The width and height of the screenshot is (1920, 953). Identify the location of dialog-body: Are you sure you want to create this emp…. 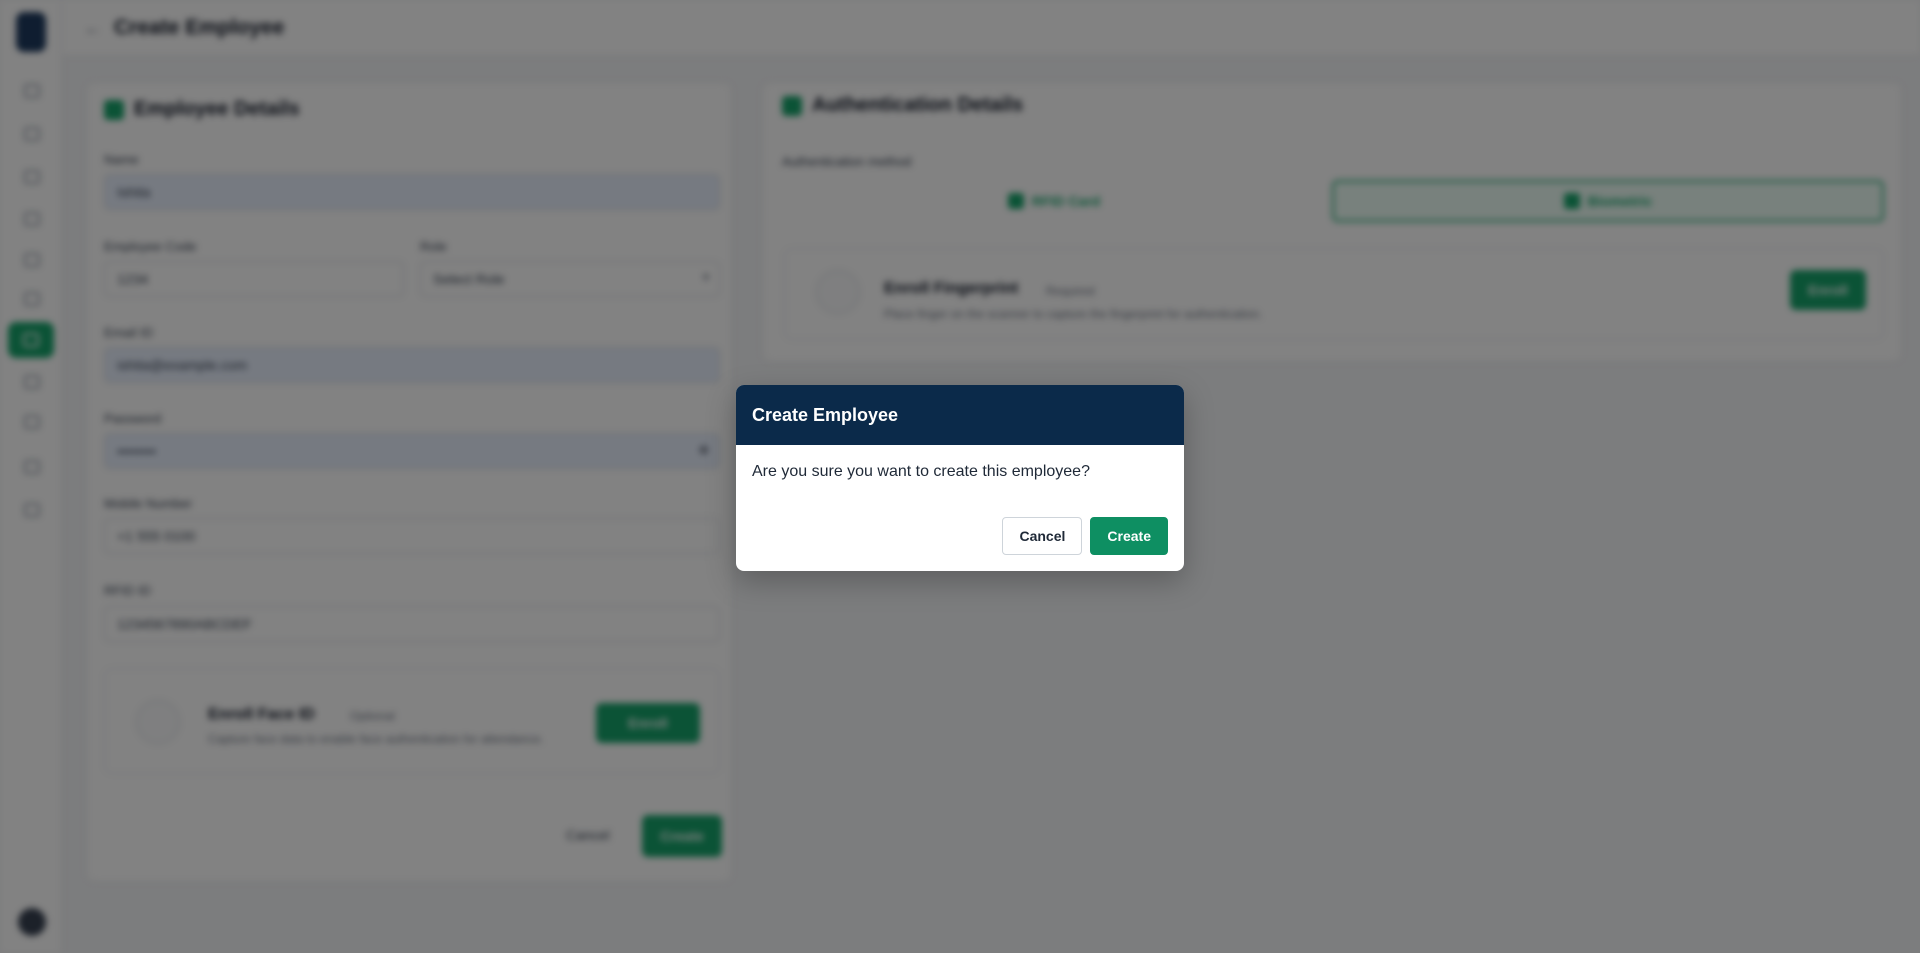
(960, 474).